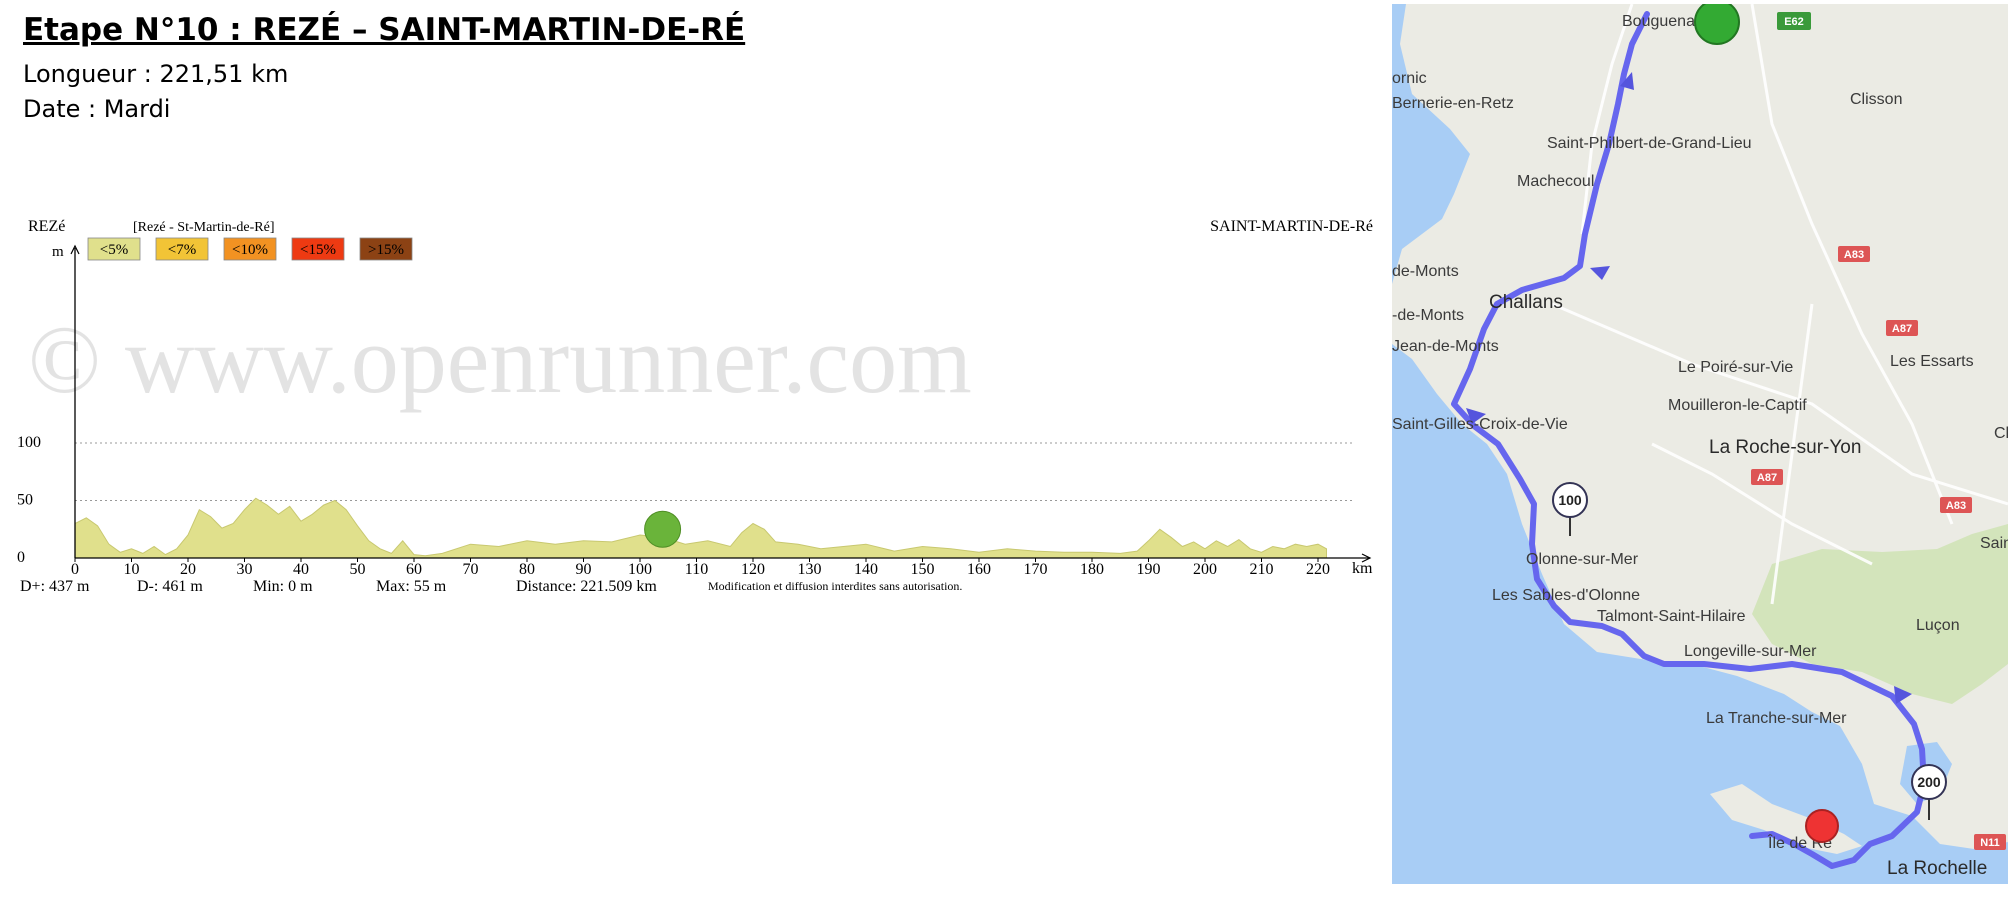  I want to click on road-shield-a83: A83, so click(1854, 254).